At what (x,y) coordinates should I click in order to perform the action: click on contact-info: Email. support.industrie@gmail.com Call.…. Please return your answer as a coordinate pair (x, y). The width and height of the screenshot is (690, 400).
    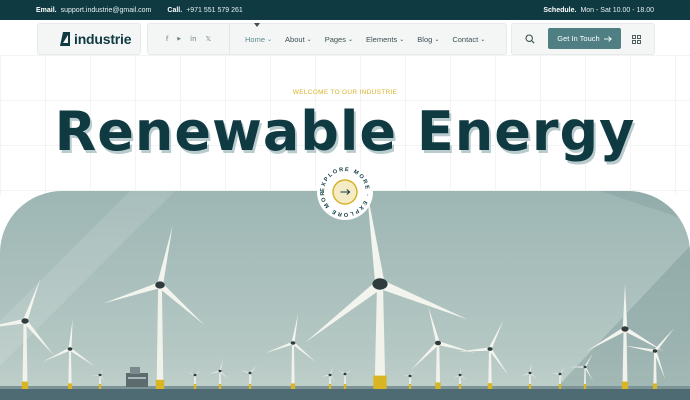
    Looking at the image, I should click on (139, 10).